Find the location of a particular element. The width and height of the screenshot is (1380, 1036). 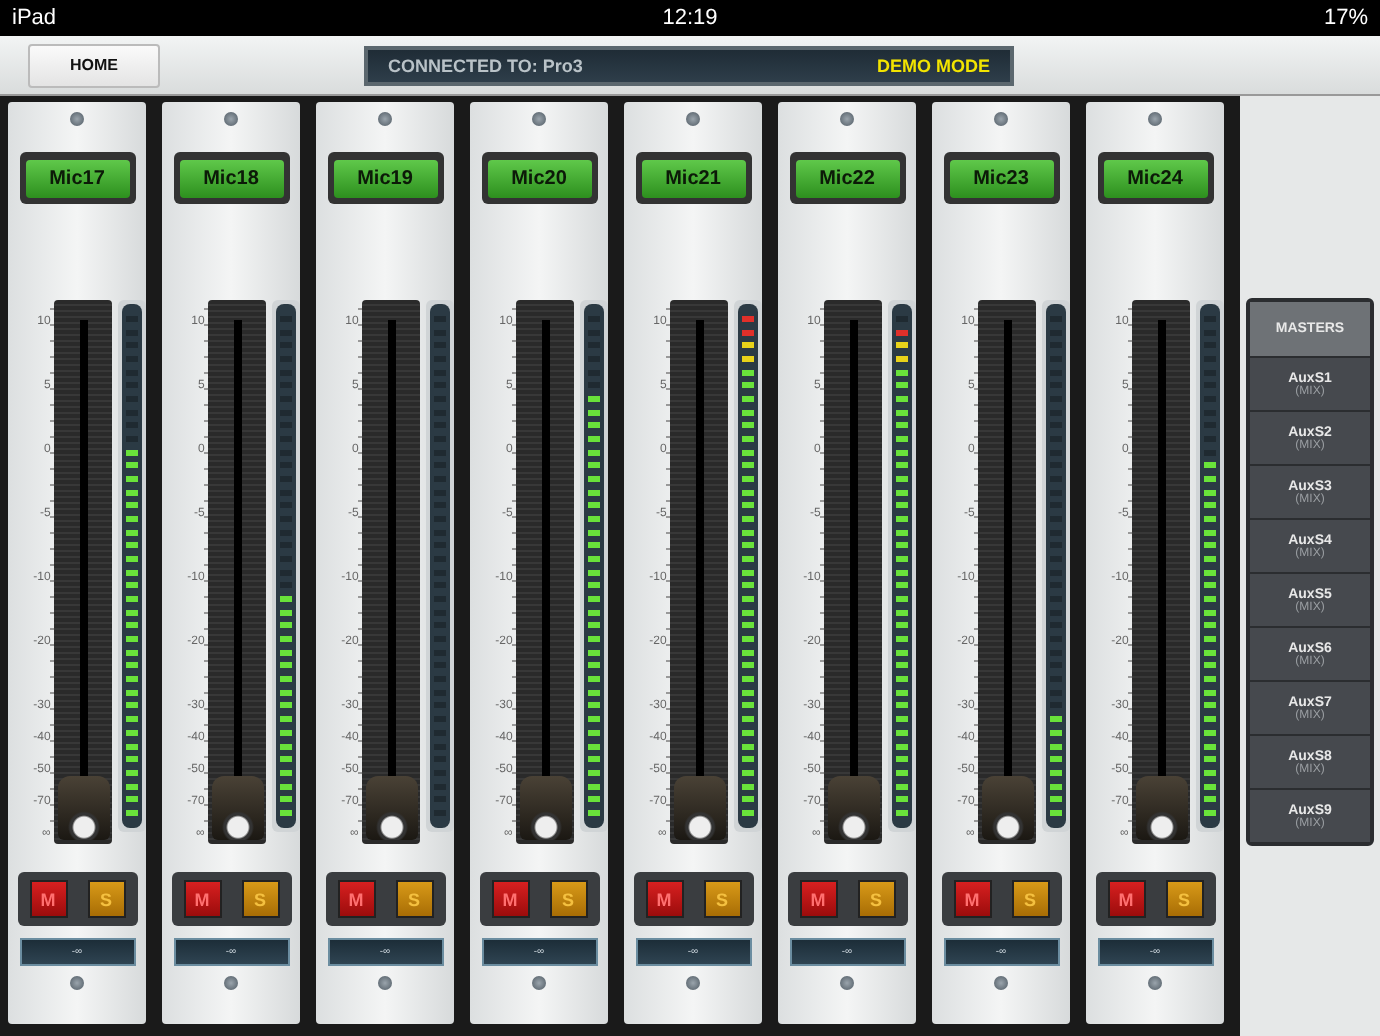

device-name: iPad is located at coordinates (34, 18).